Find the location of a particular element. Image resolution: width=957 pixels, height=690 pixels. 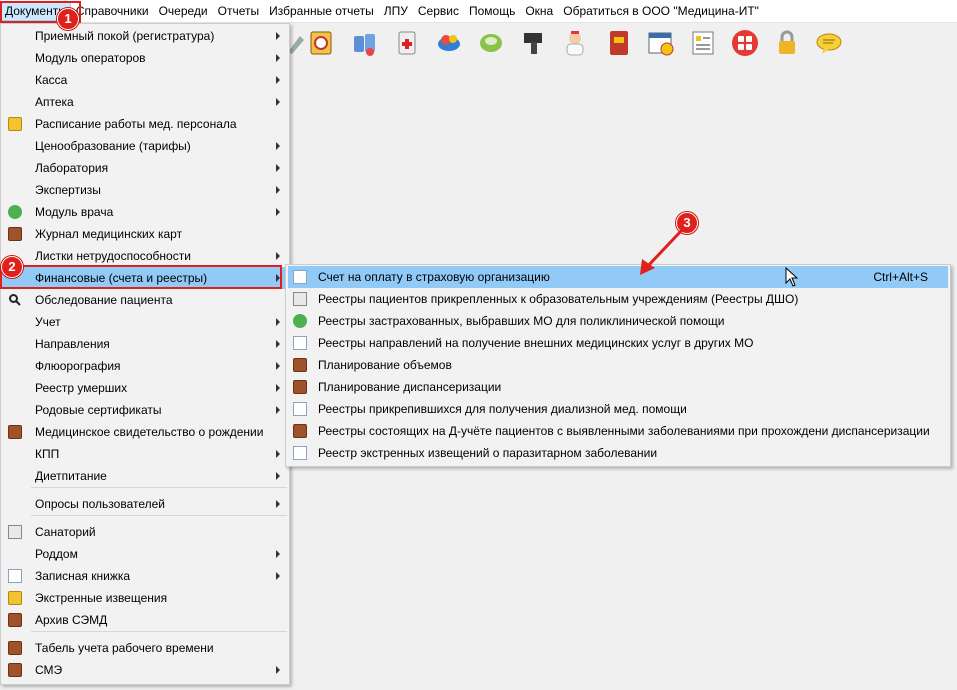

mouse-cursor-icon is located at coordinates (792, 277).